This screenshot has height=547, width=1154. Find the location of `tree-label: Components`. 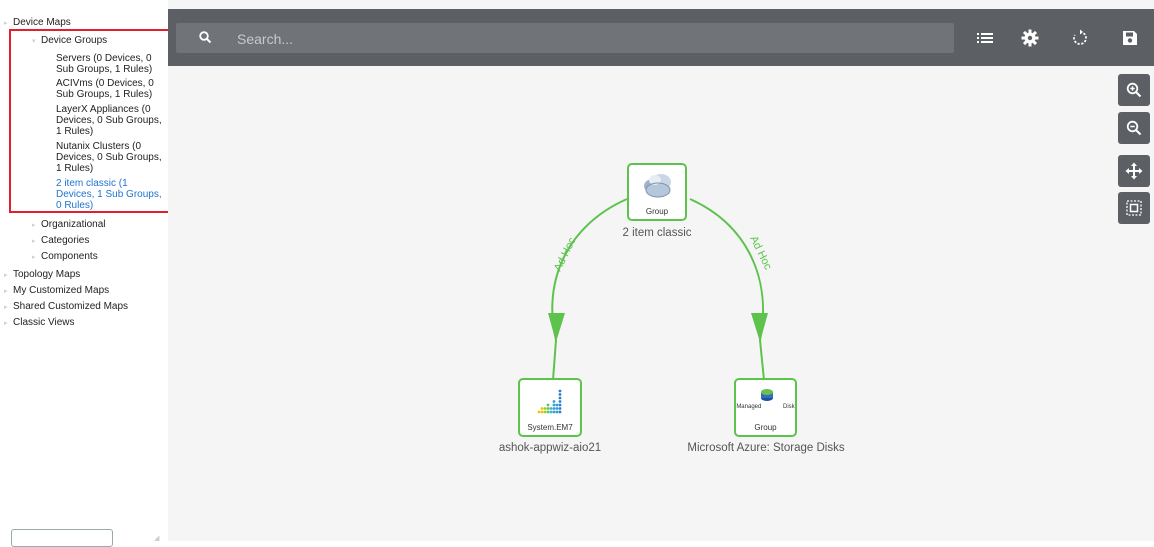

tree-label: Components is located at coordinates (69, 256).